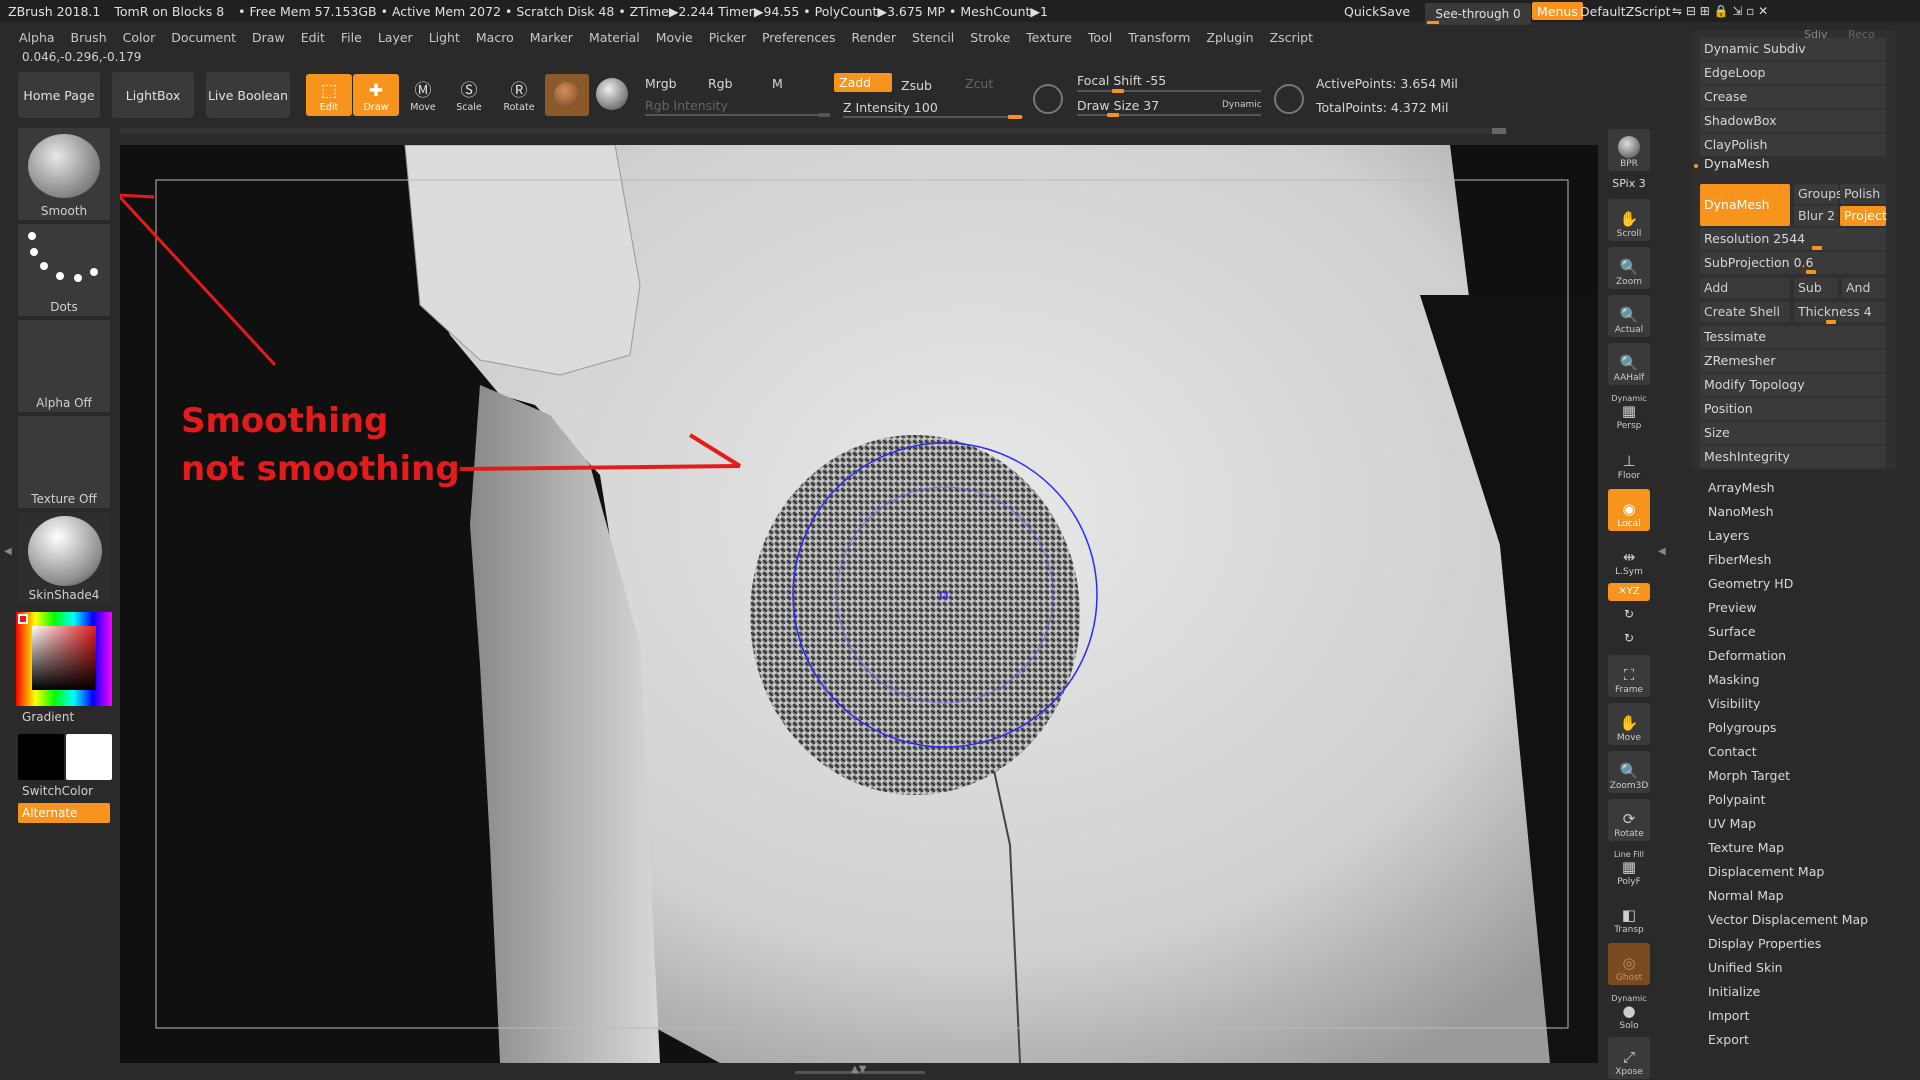 The image size is (1920, 1080). What do you see at coordinates (1557, 11) in the screenshot?
I see `menus-button: Menus` at bounding box center [1557, 11].